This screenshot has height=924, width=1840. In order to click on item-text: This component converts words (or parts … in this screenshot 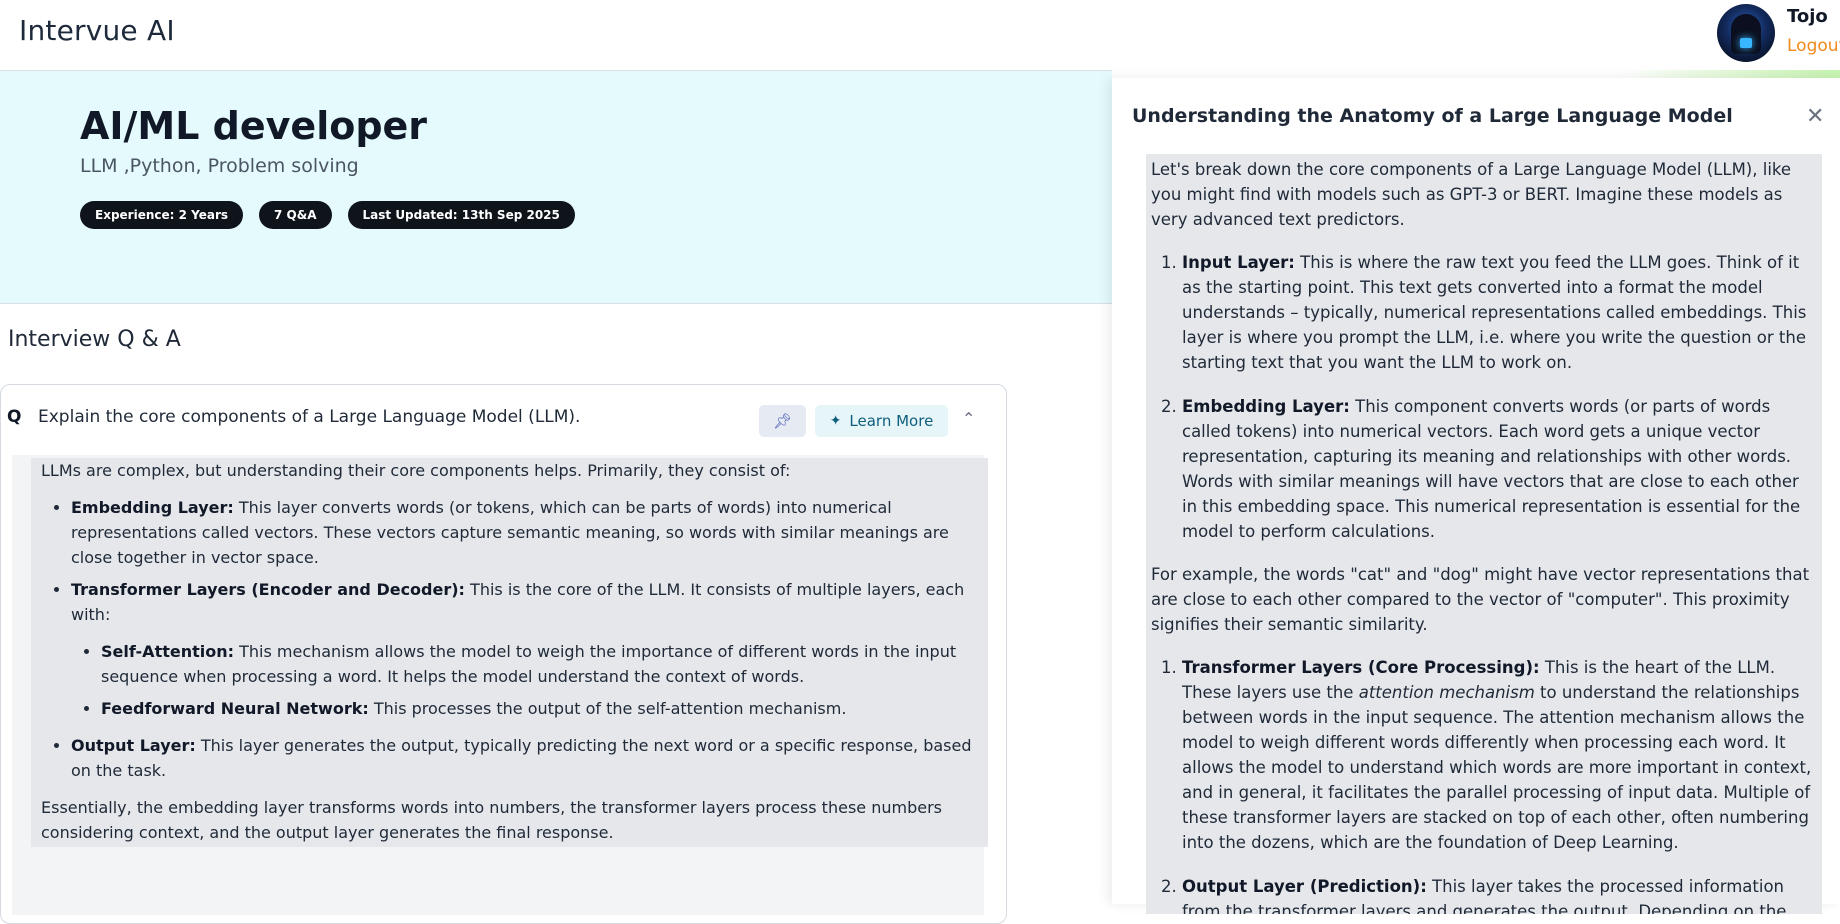, I will do `click(1491, 469)`.